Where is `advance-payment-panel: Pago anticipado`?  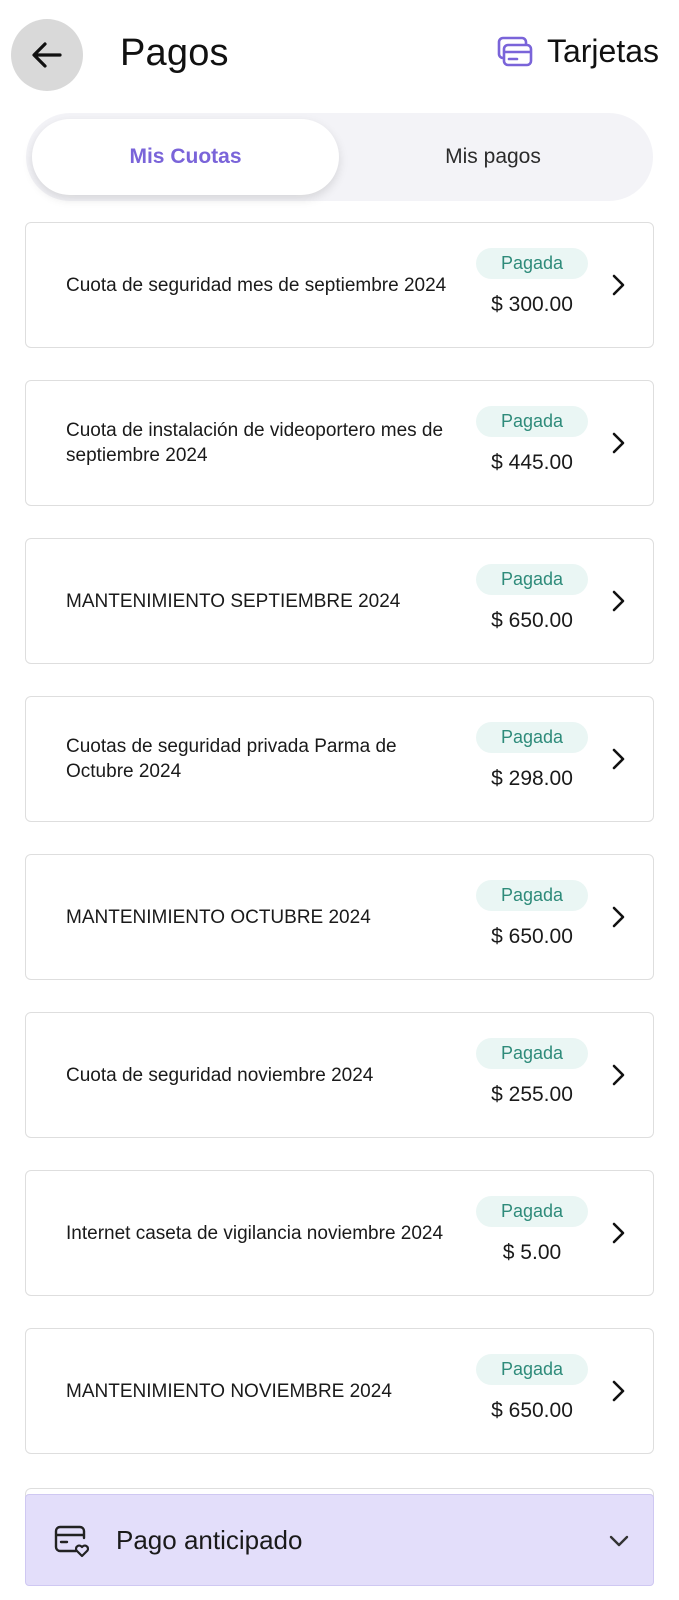 advance-payment-panel: Pago anticipado is located at coordinates (339, 1540).